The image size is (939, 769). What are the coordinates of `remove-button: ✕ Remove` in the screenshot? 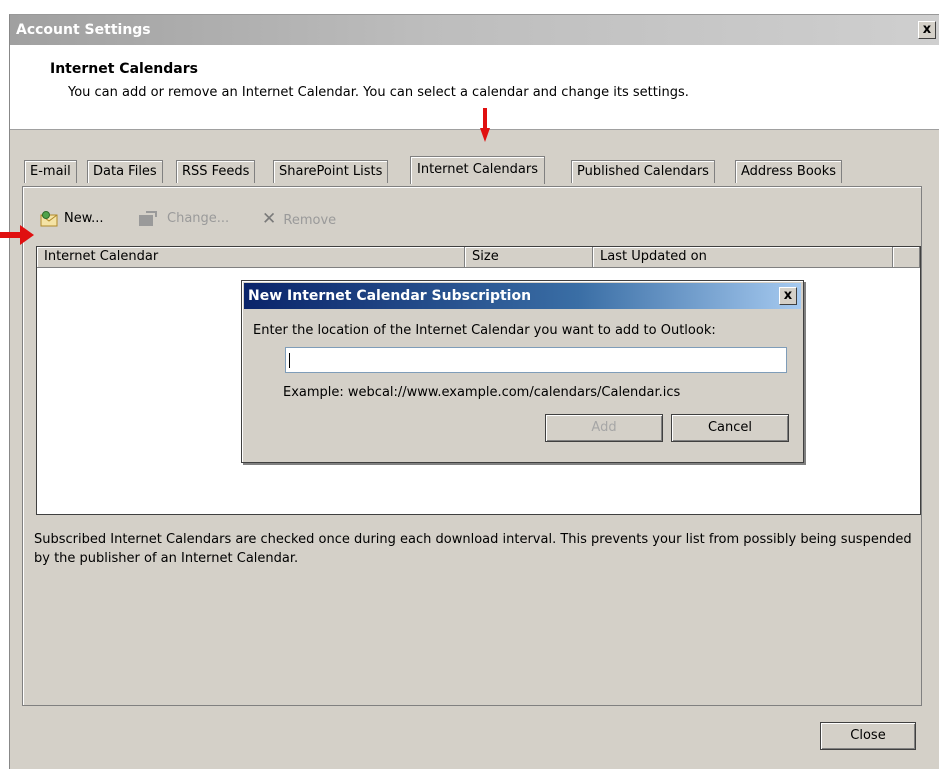 It's located at (299, 219).